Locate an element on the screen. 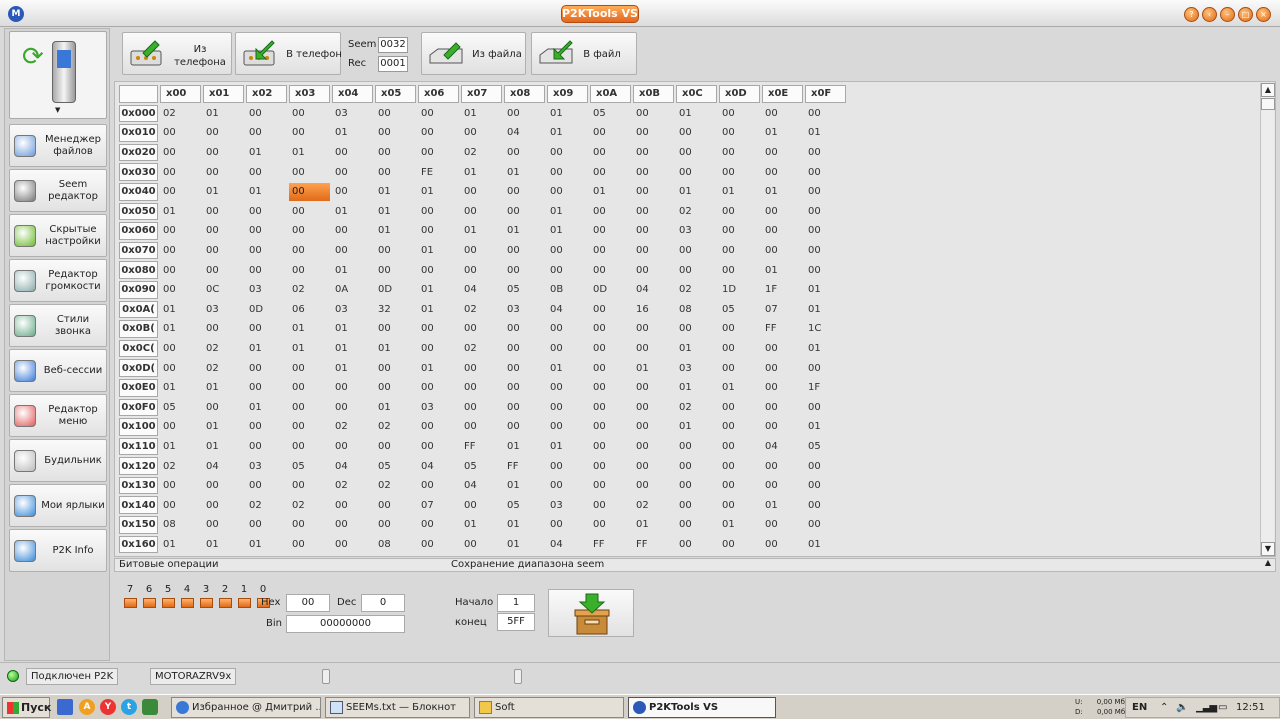  task-notepad: SEEMs.txt — Блокнот is located at coordinates (397, 707).